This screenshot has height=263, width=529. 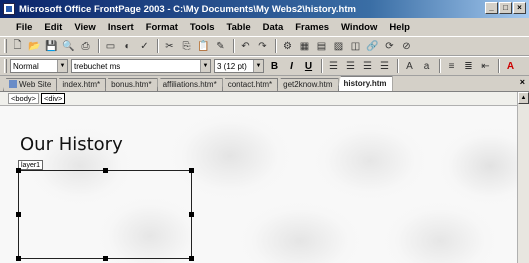 I want to click on drawing-icon: ◫, so click(x=355, y=46).